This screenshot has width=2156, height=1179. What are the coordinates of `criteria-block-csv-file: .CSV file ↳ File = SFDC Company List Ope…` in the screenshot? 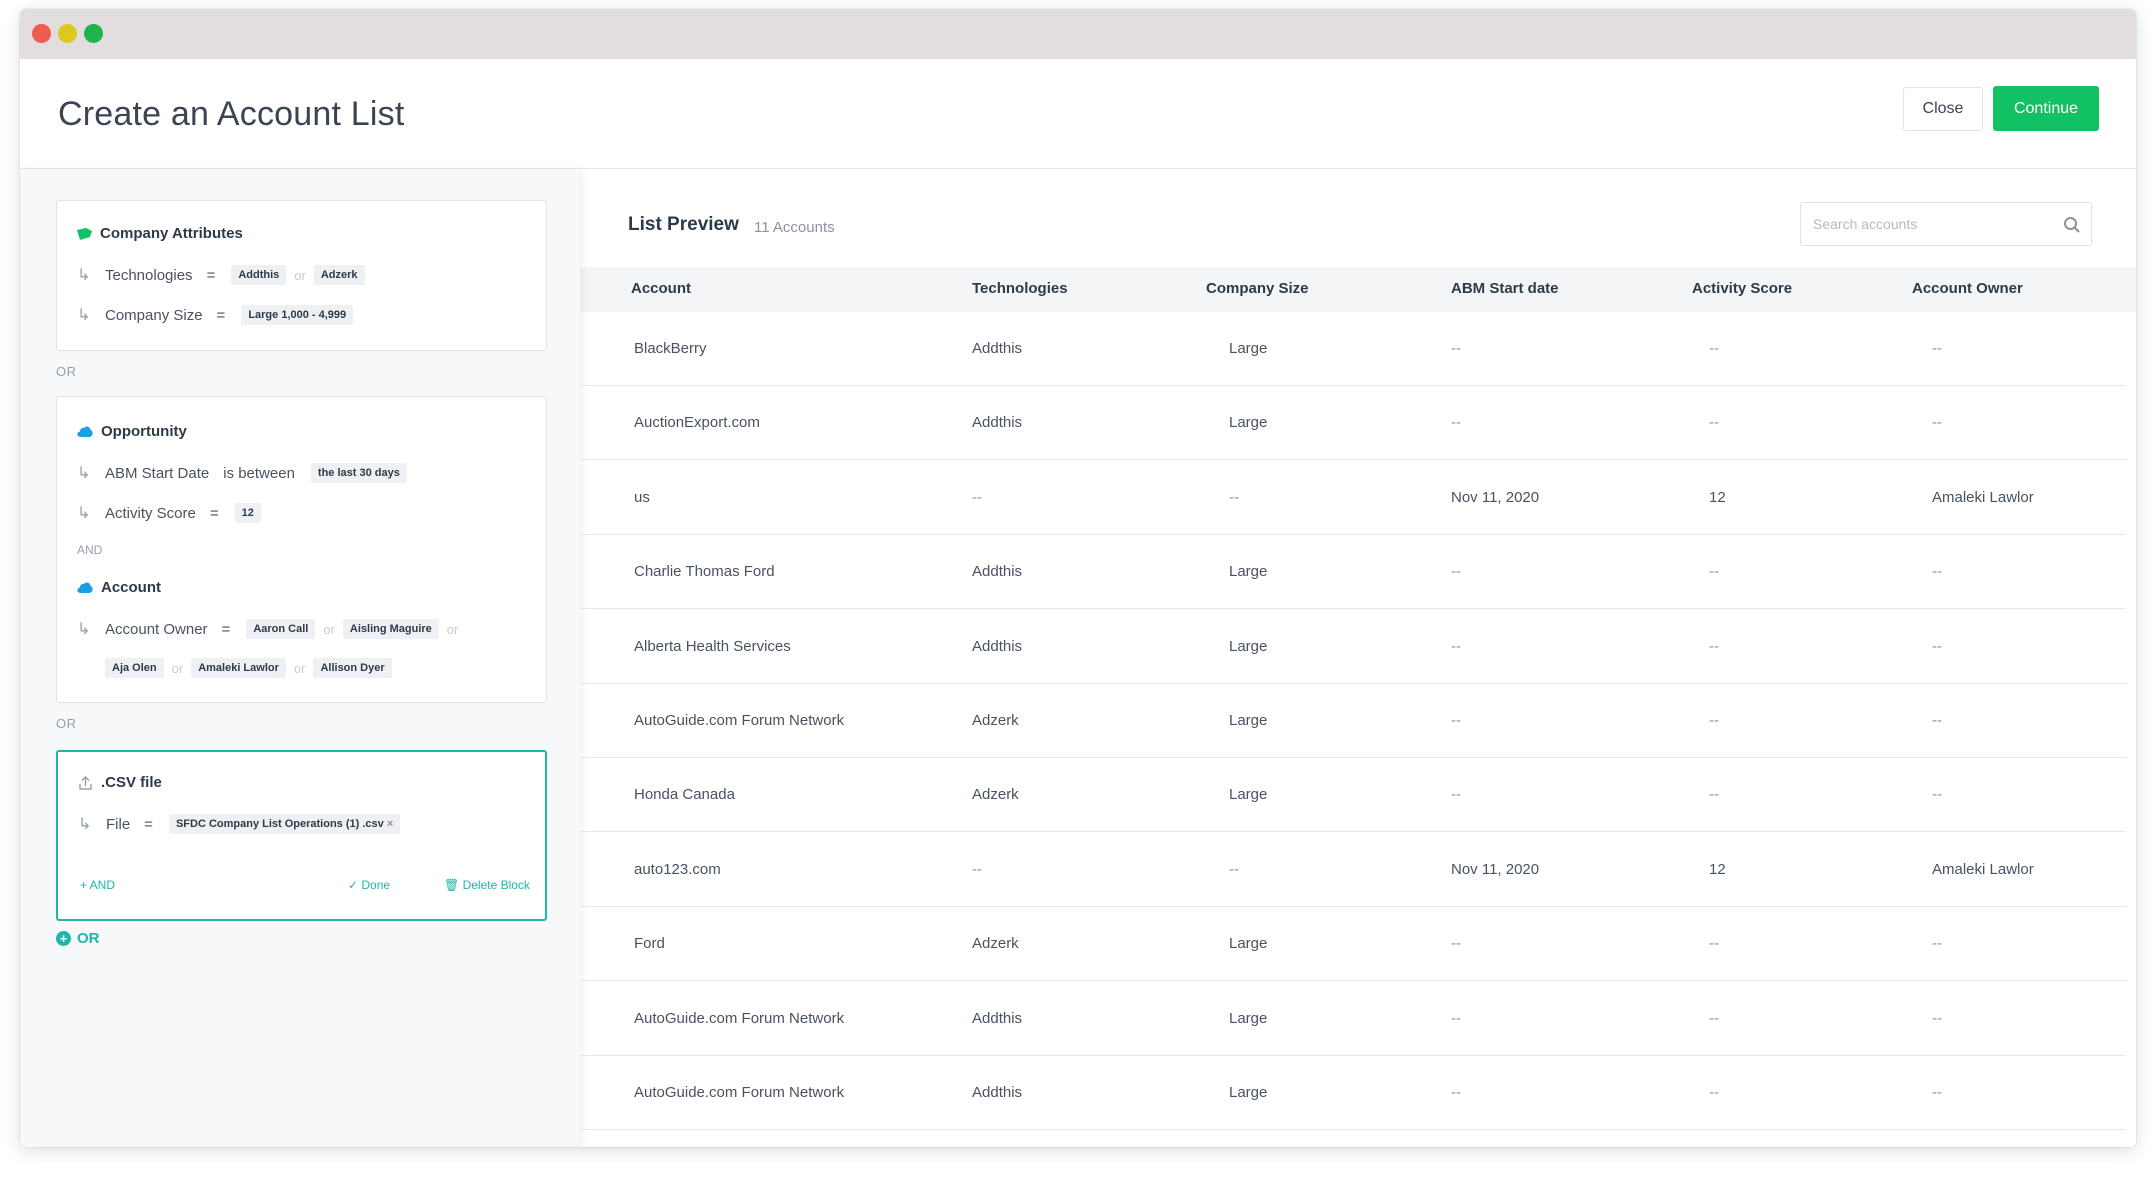 It's located at (301, 835).